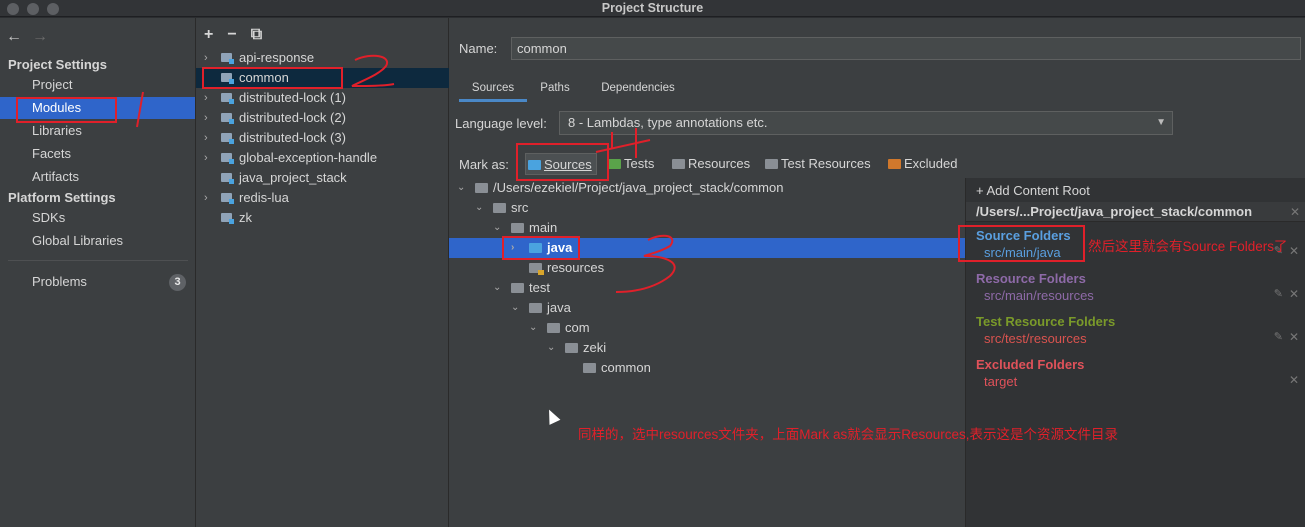 This screenshot has height=527, width=1305. What do you see at coordinates (322, 58) in the screenshot?
I see `module-list-item: › api-response` at bounding box center [322, 58].